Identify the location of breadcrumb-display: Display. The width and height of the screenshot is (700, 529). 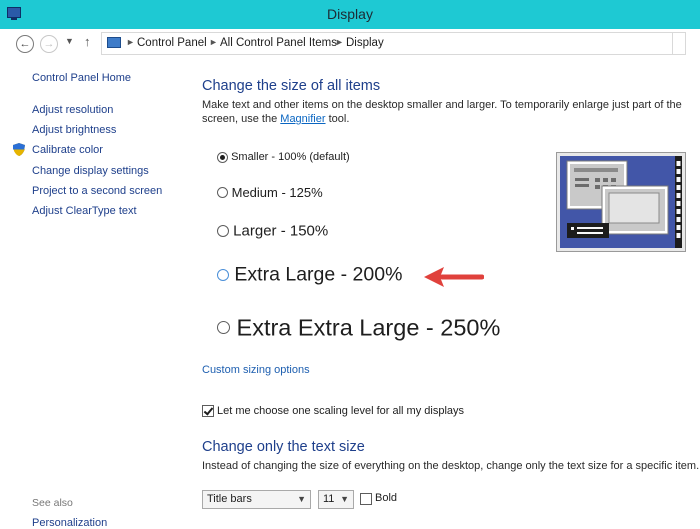
(365, 43).